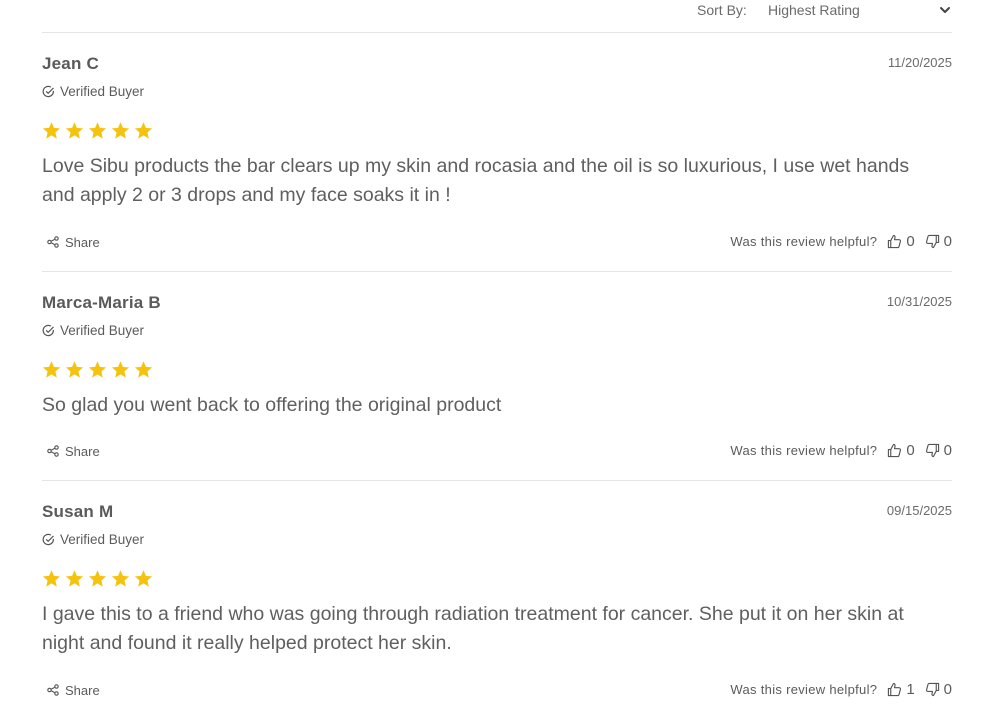 The height and width of the screenshot is (721, 1003). I want to click on sort-label: Sort By:, so click(722, 10).